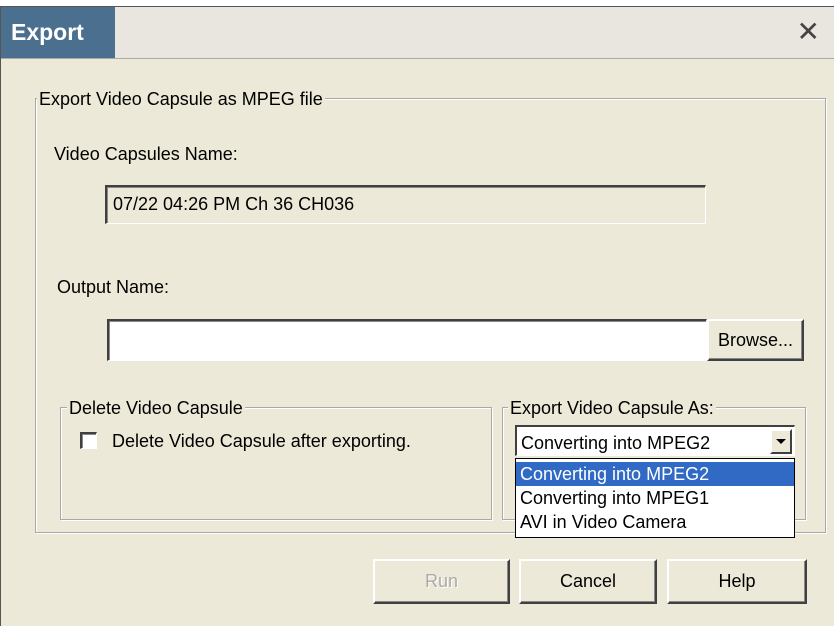 This screenshot has width=834, height=626. What do you see at coordinates (88, 440) in the screenshot?
I see `delete-after-export-checkbox` at bounding box center [88, 440].